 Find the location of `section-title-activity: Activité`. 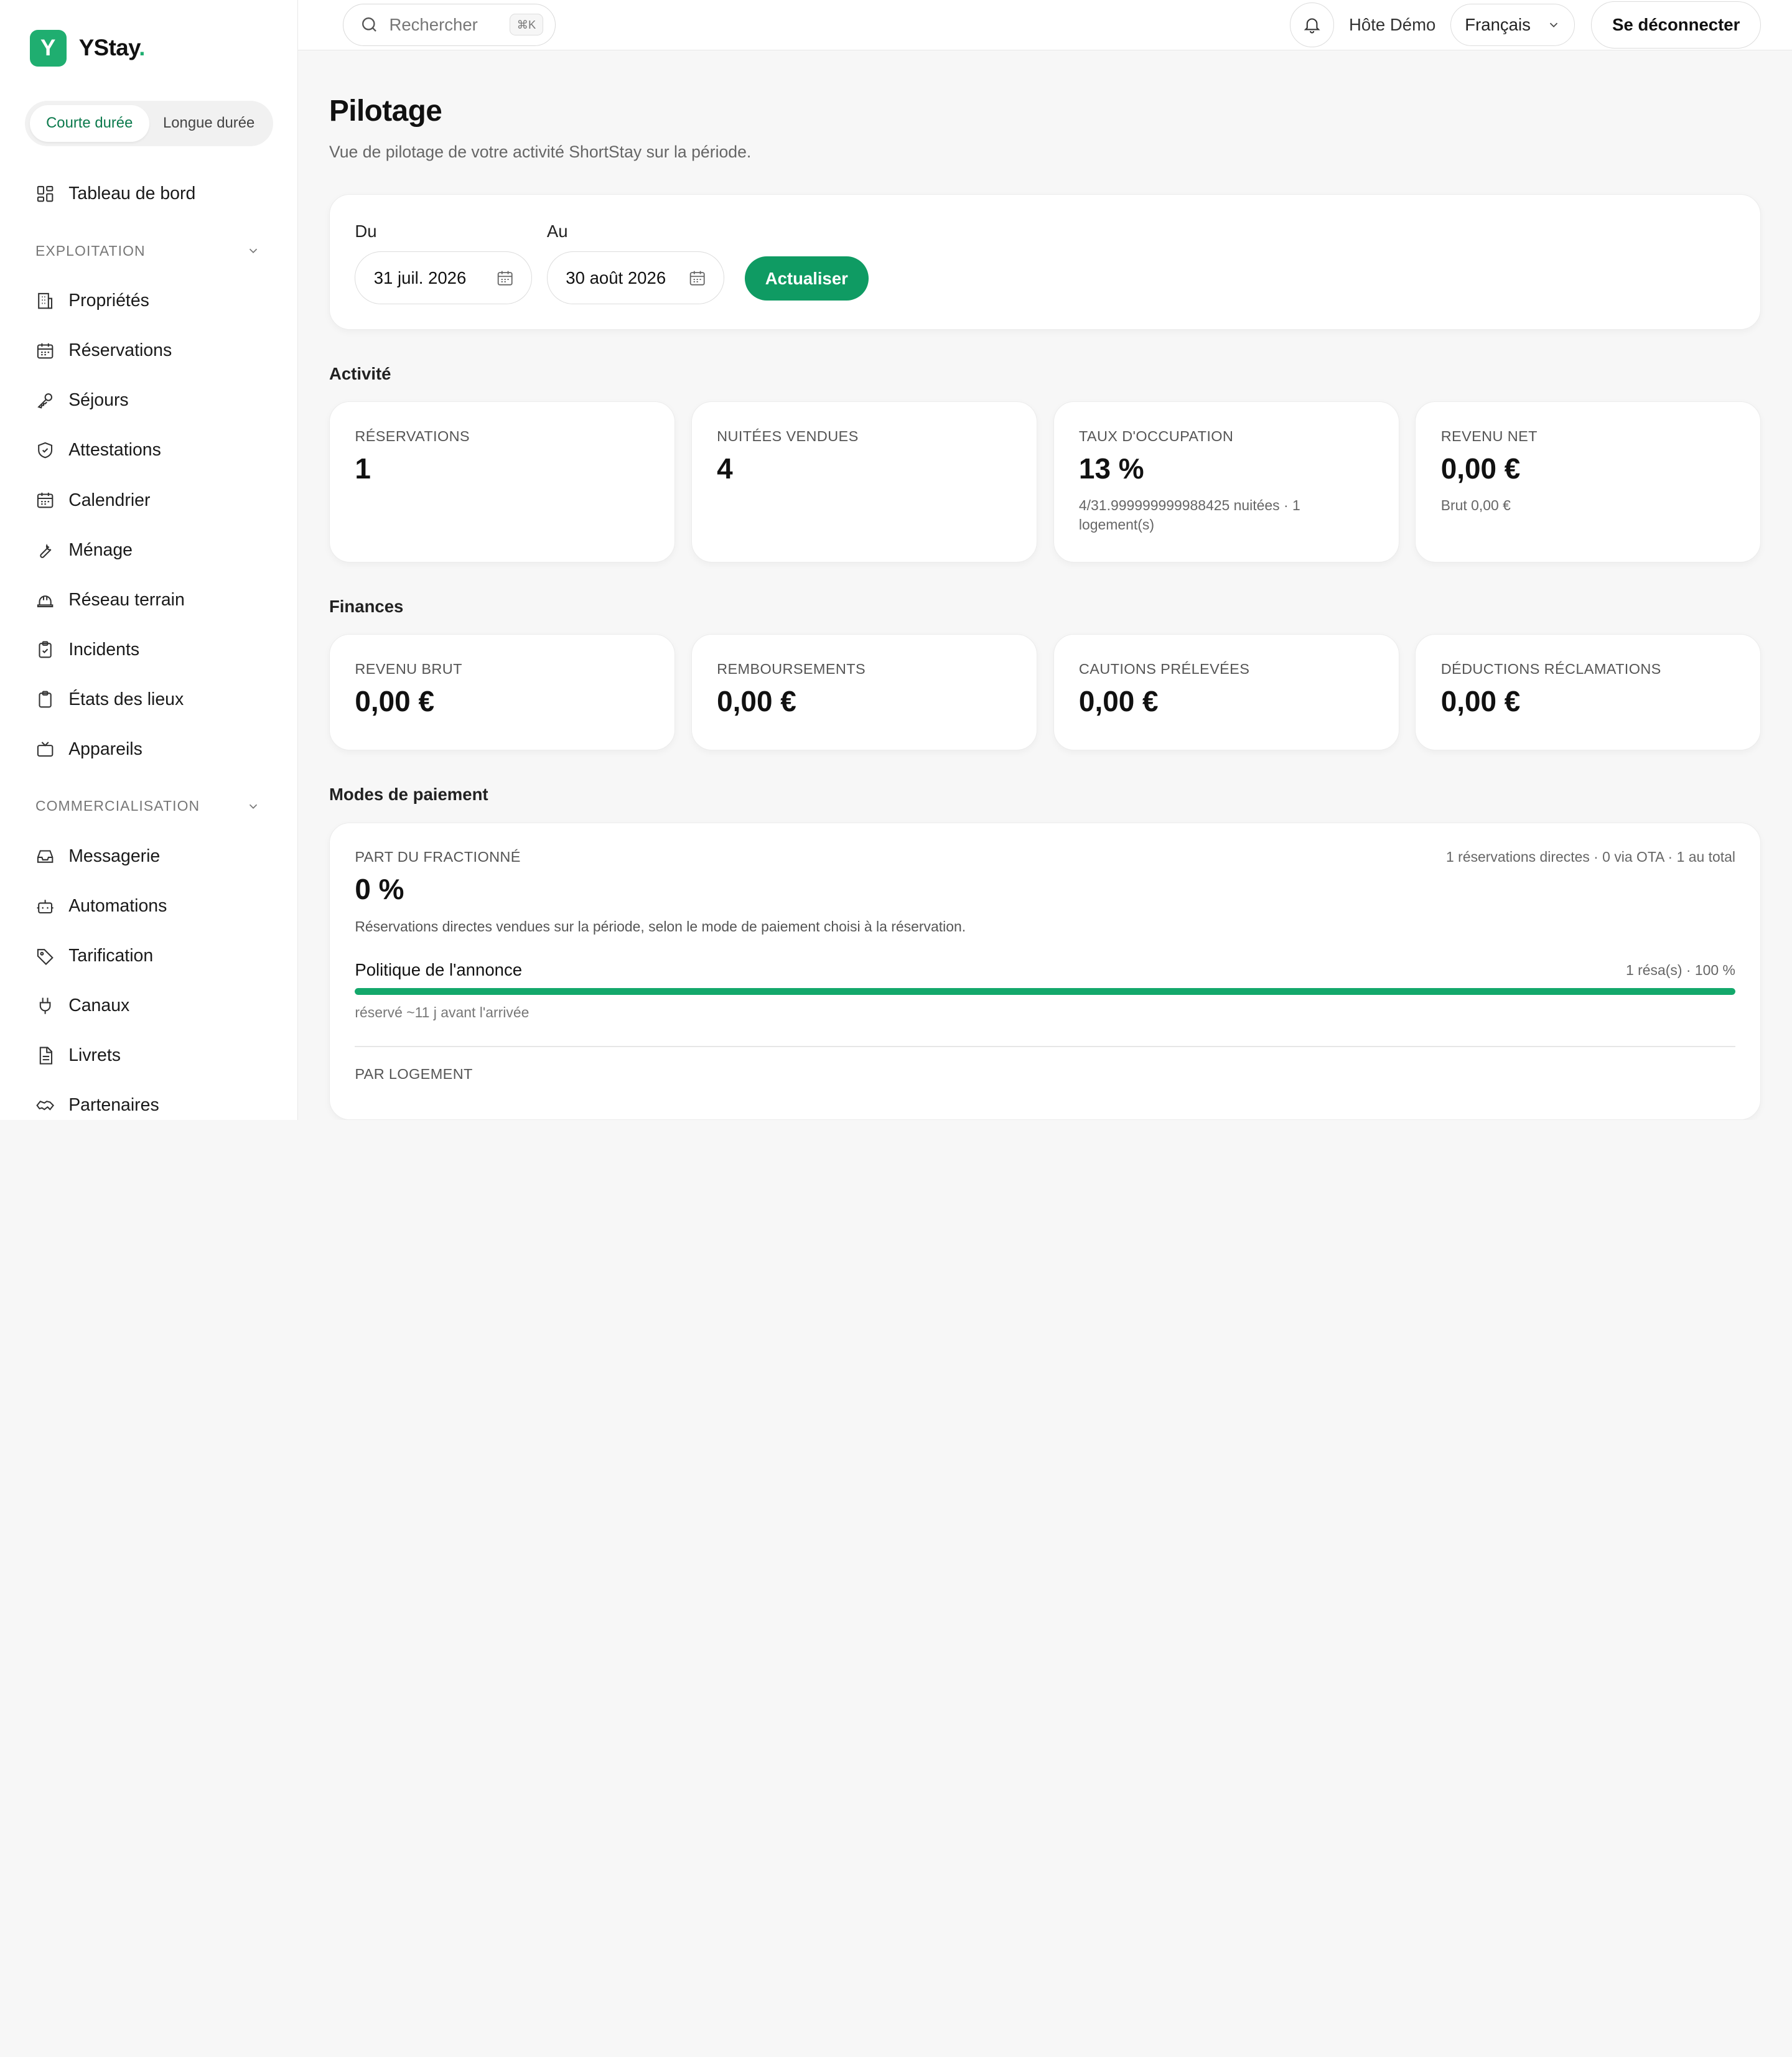

section-title-activity: Activité is located at coordinates (360, 374).